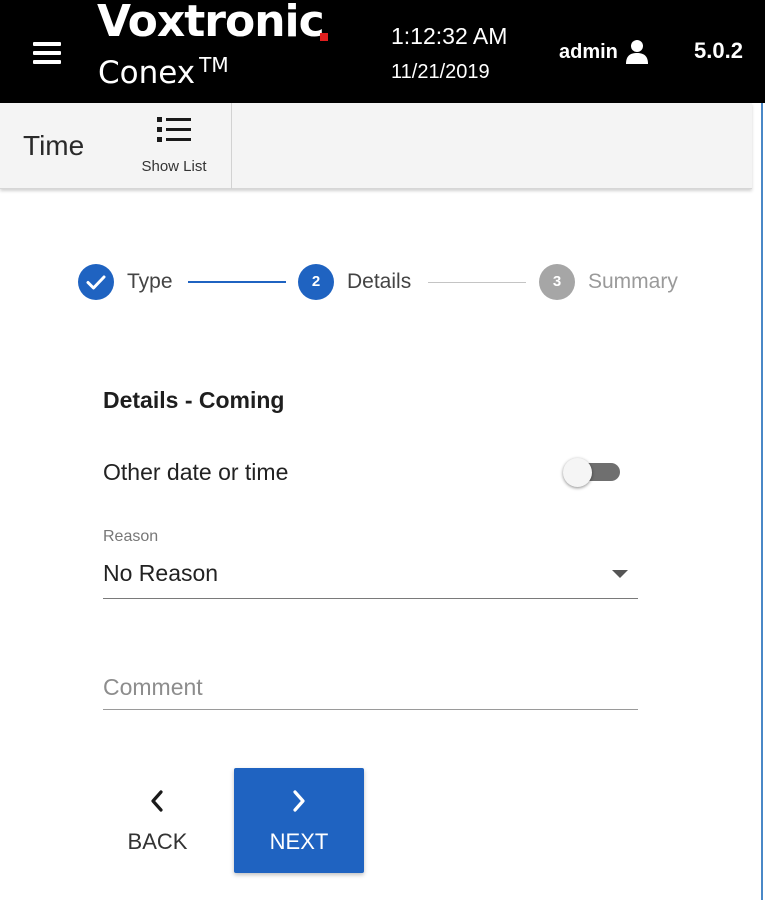 The image size is (765, 900). I want to click on section-title: Details - Coming, so click(194, 400).